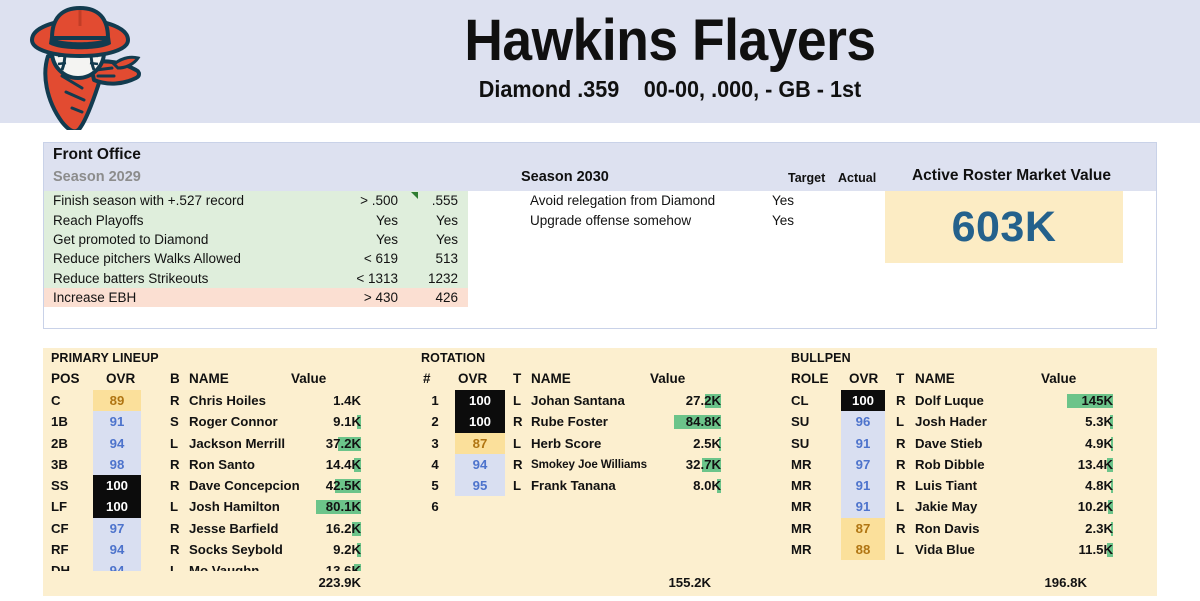 The image size is (1200, 601). I want to click on player-value: 9.1K, so click(347, 422).